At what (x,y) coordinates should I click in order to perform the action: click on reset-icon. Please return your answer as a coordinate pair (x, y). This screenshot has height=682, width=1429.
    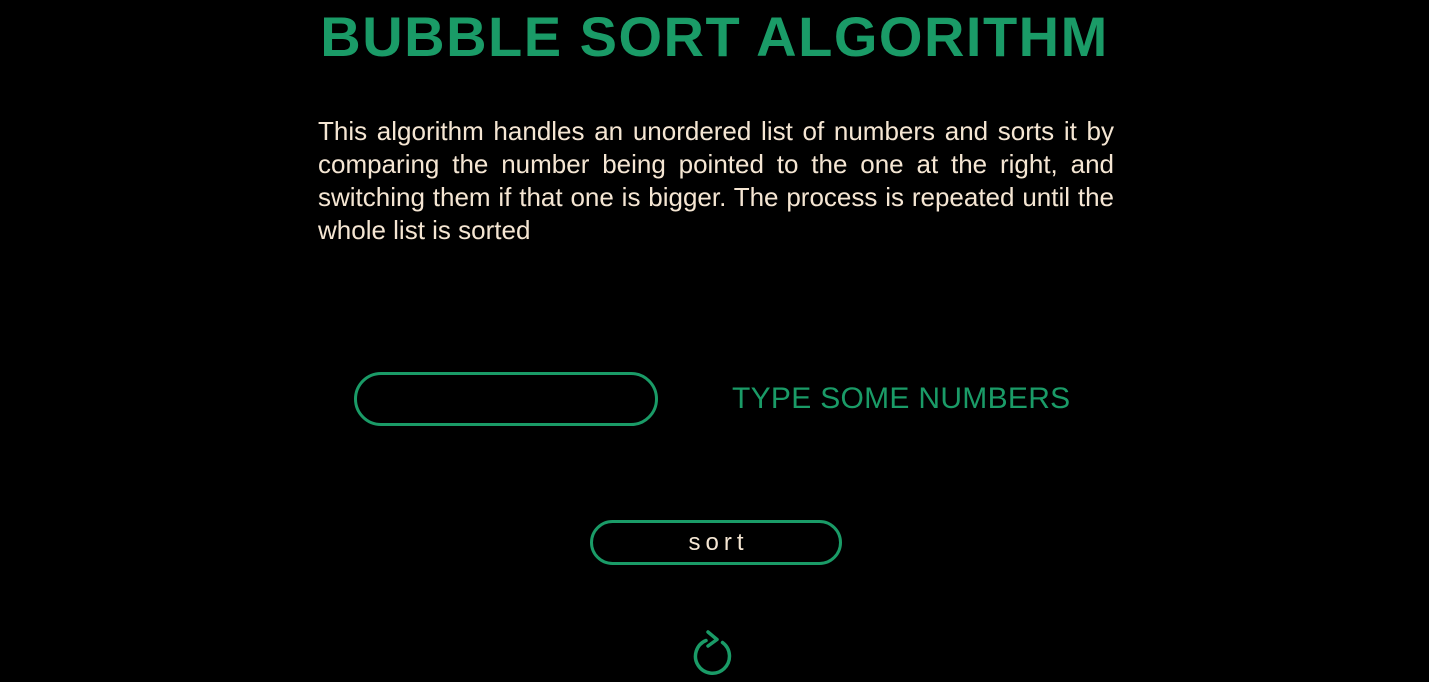
    Looking at the image, I should click on (712, 652).